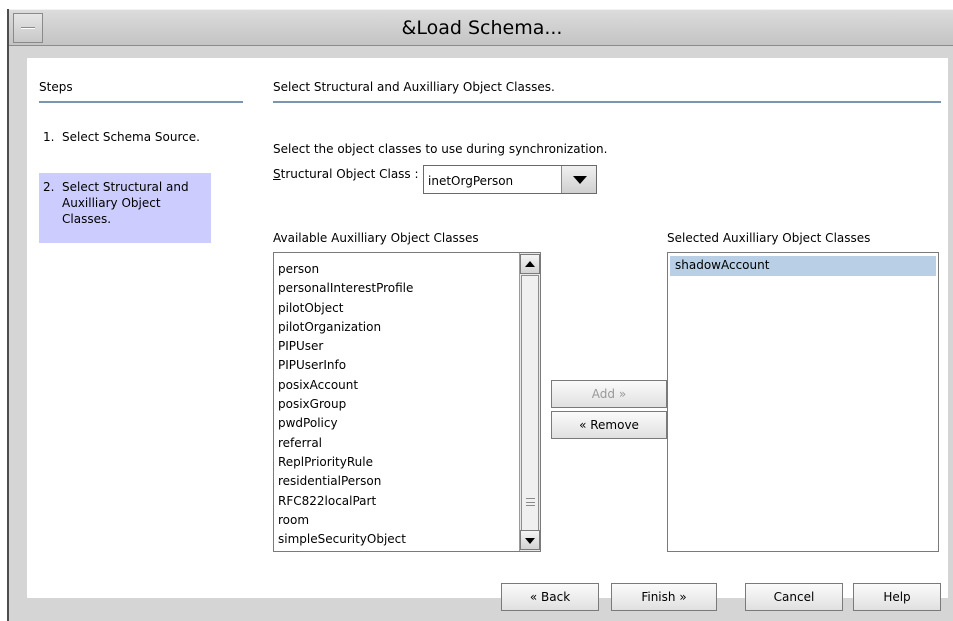 This screenshot has height=621, width=953. What do you see at coordinates (345, 462) in the screenshot?
I see `list-item: ReplPriorityRule` at bounding box center [345, 462].